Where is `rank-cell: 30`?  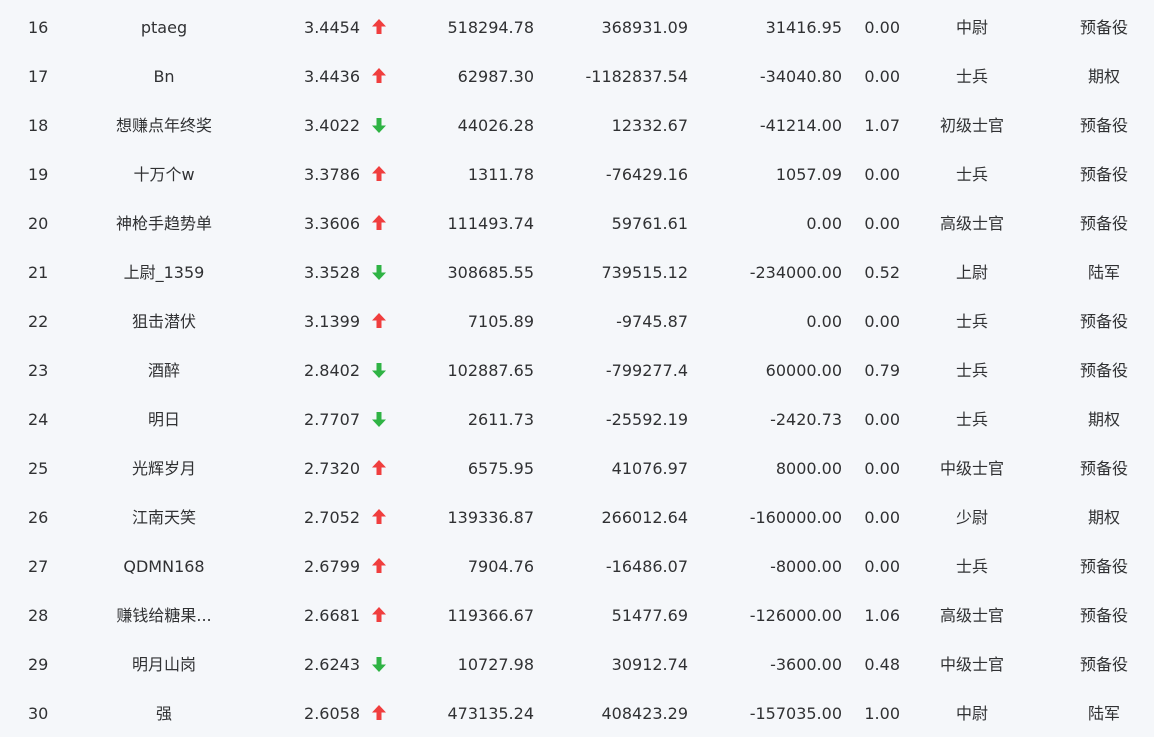
rank-cell: 30 is located at coordinates (38, 713).